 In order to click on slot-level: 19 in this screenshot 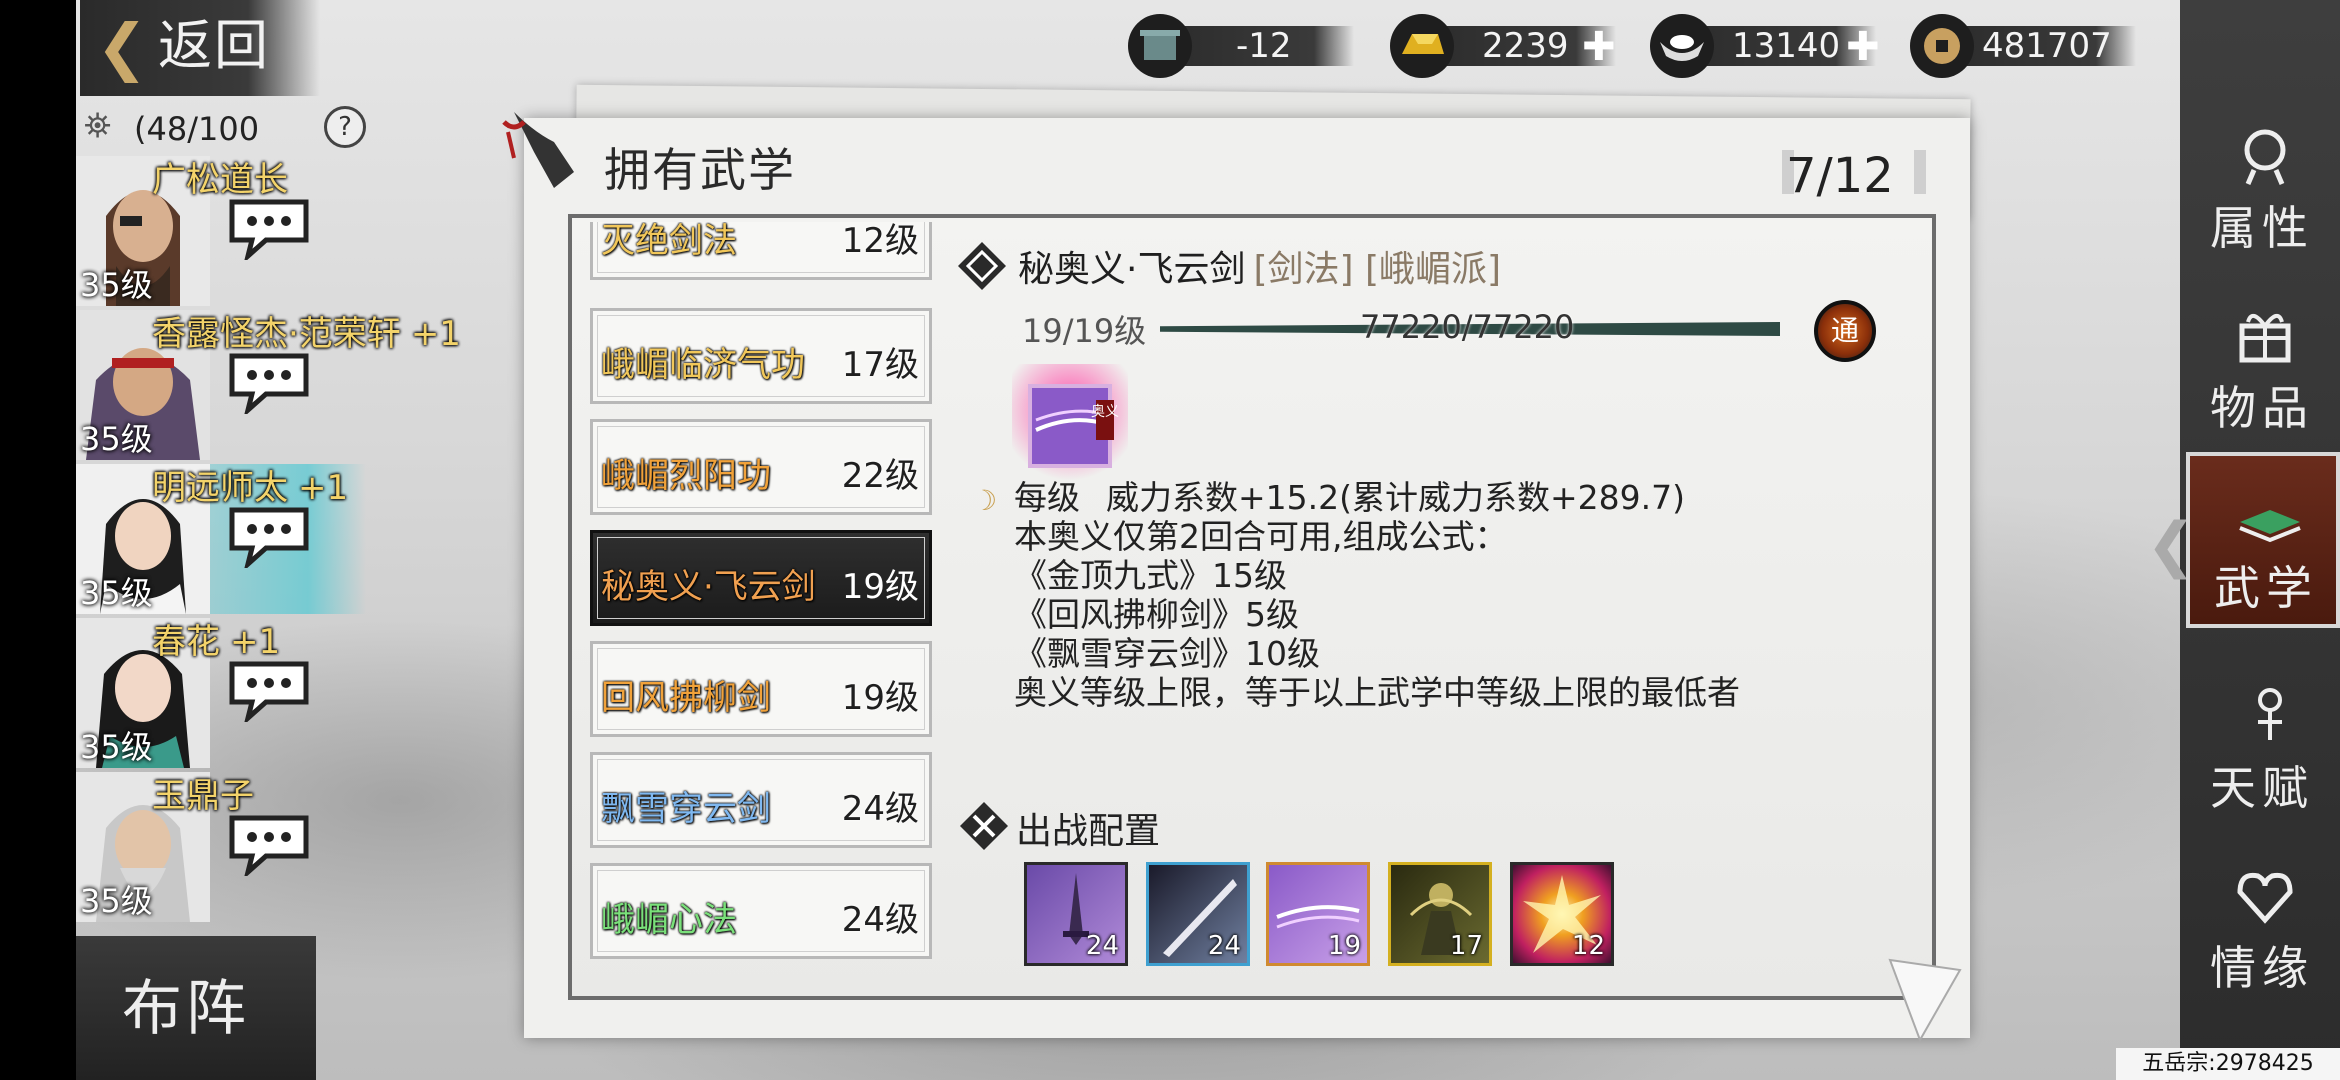, I will do `click(1344, 946)`.